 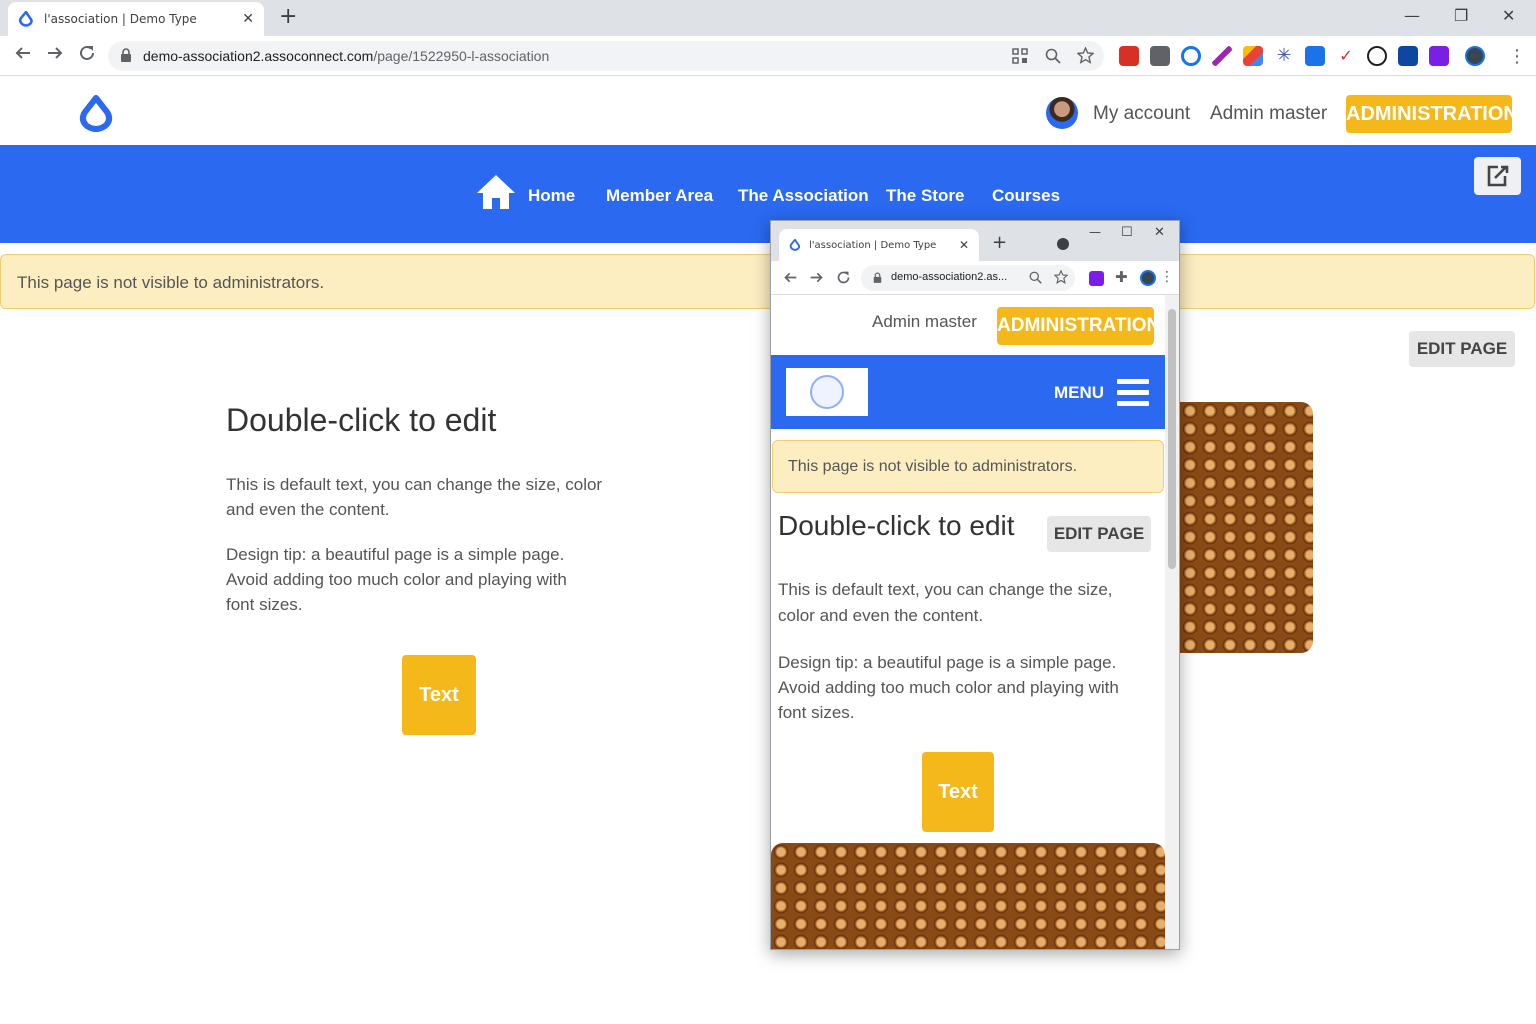 What do you see at coordinates (1141, 114) in the screenshot?
I see `my-account-link: My account` at bounding box center [1141, 114].